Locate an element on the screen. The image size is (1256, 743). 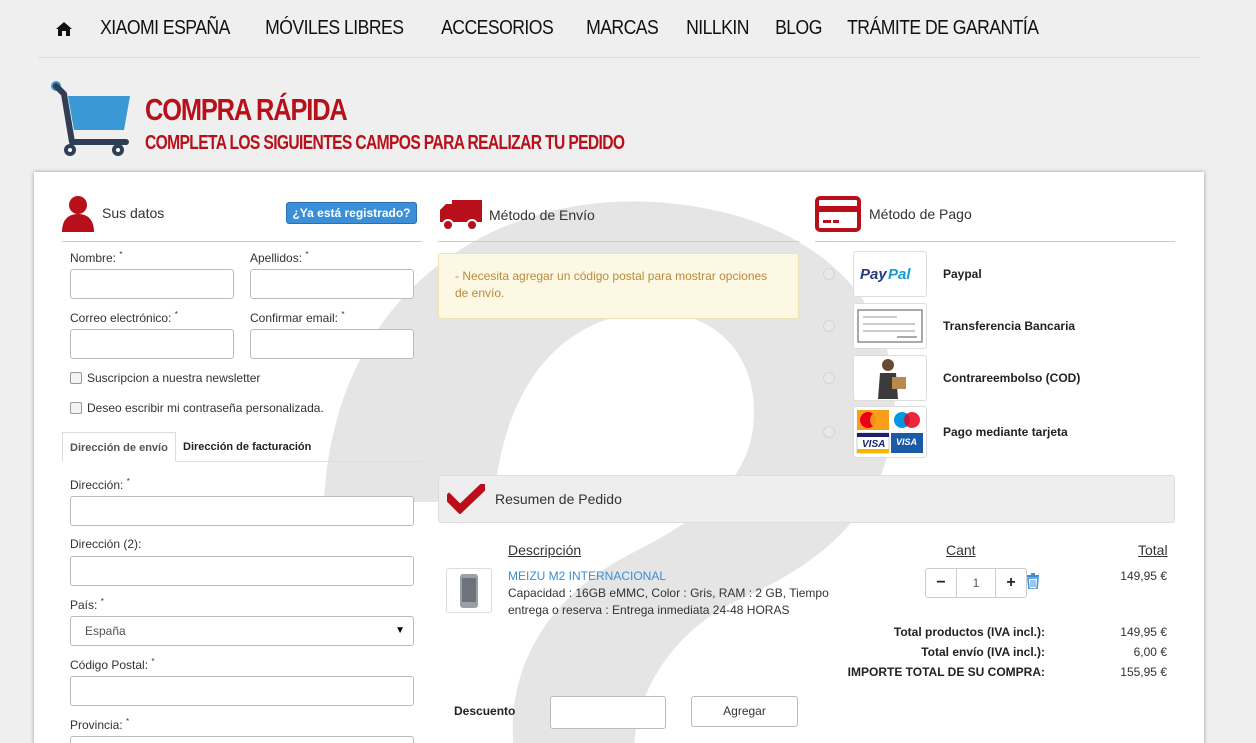
apellidos-label: Apellidos: * is located at coordinates (279, 257).